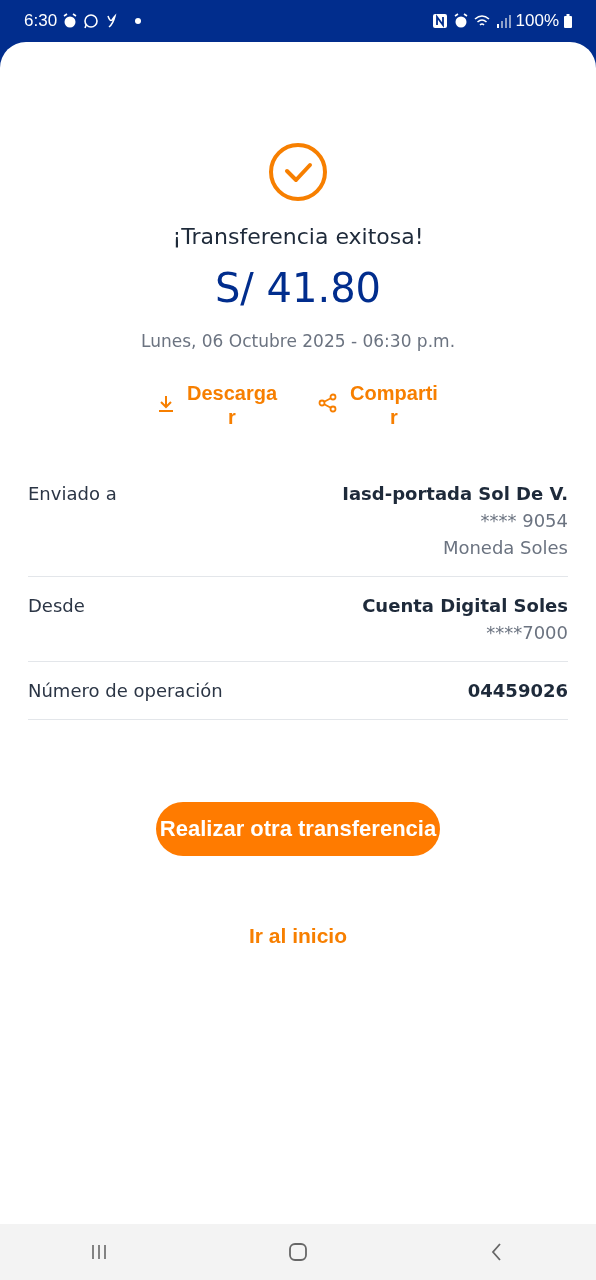 The width and height of the screenshot is (596, 1280). Describe the element at coordinates (41, 21) in the screenshot. I see `clock-time: 6:30` at that location.